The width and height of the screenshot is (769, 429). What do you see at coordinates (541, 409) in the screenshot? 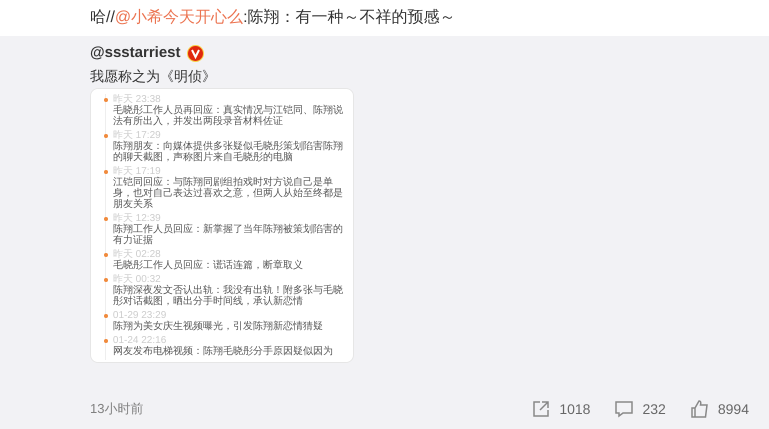
I see `share-icon` at bounding box center [541, 409].